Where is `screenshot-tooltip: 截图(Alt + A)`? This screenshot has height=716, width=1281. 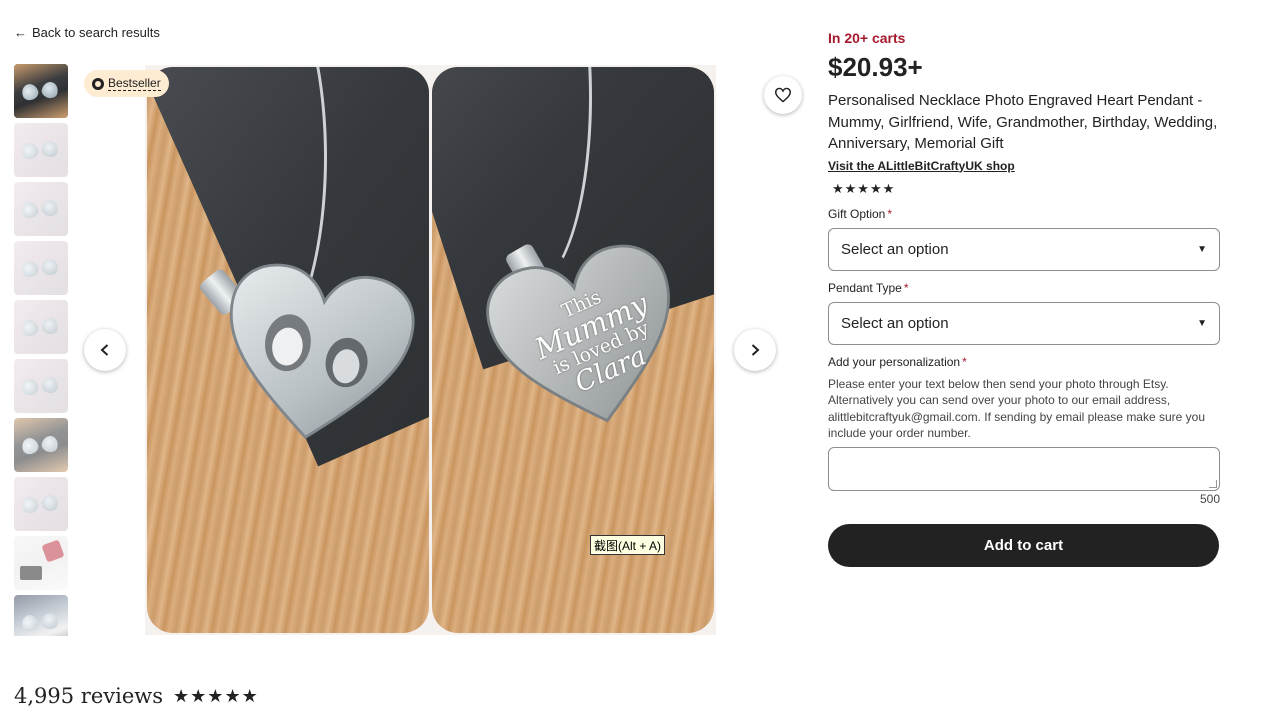 screenshot-tooltip: 截图(Alt + A) is located at coordinates (628, 545).